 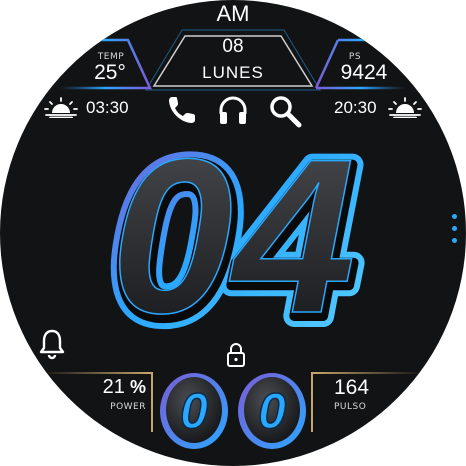 What do you see at coordinates (233, 411) in the screenshot?
I see `seconds-display: 0 0` at bounding box center [233, 411].